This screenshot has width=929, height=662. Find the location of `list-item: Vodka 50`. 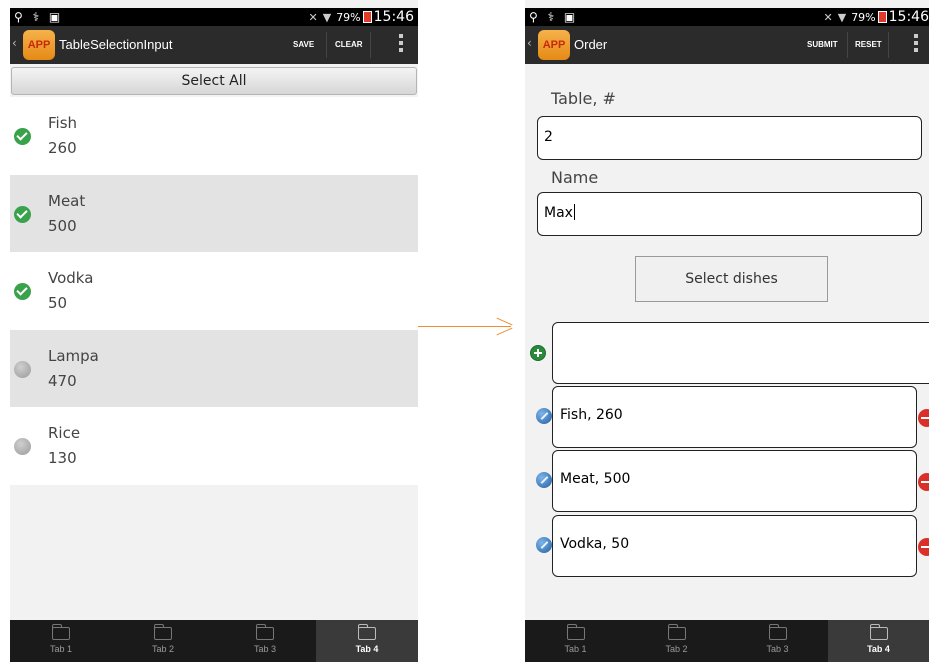

list-item: Vodka 50 is located at coordinates (214, 291).